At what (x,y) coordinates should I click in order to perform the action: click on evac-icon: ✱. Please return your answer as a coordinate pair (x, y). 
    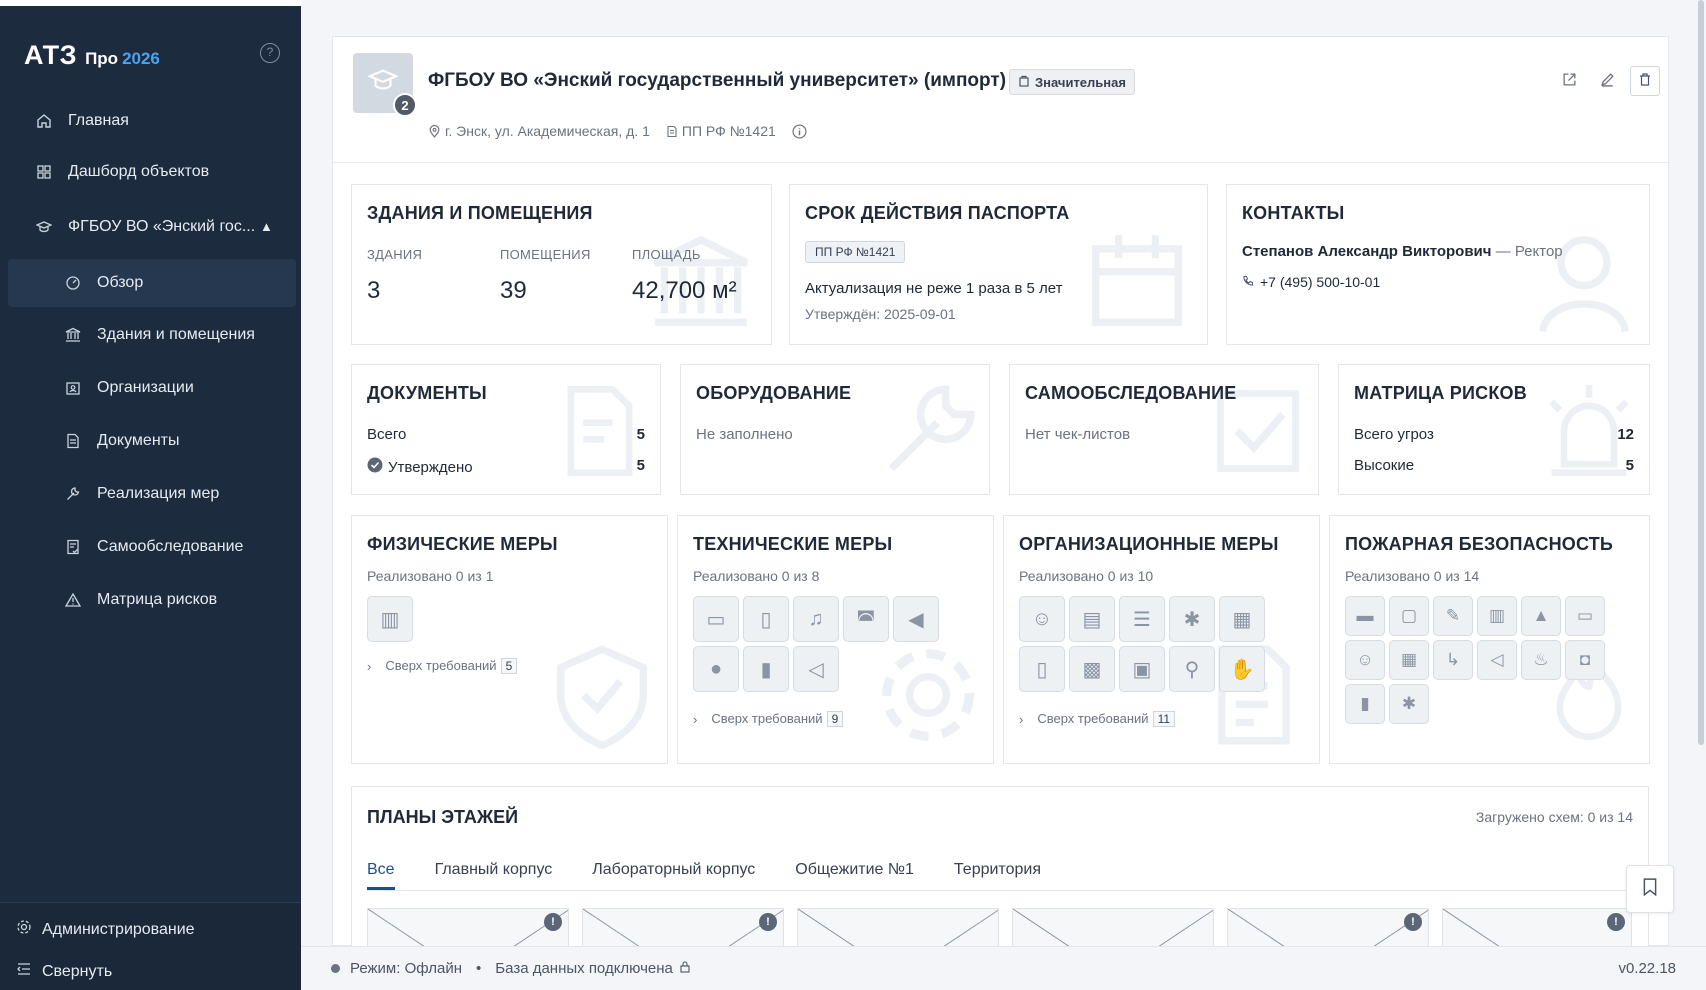
    Looking at the image, I should click on (1409, 704).